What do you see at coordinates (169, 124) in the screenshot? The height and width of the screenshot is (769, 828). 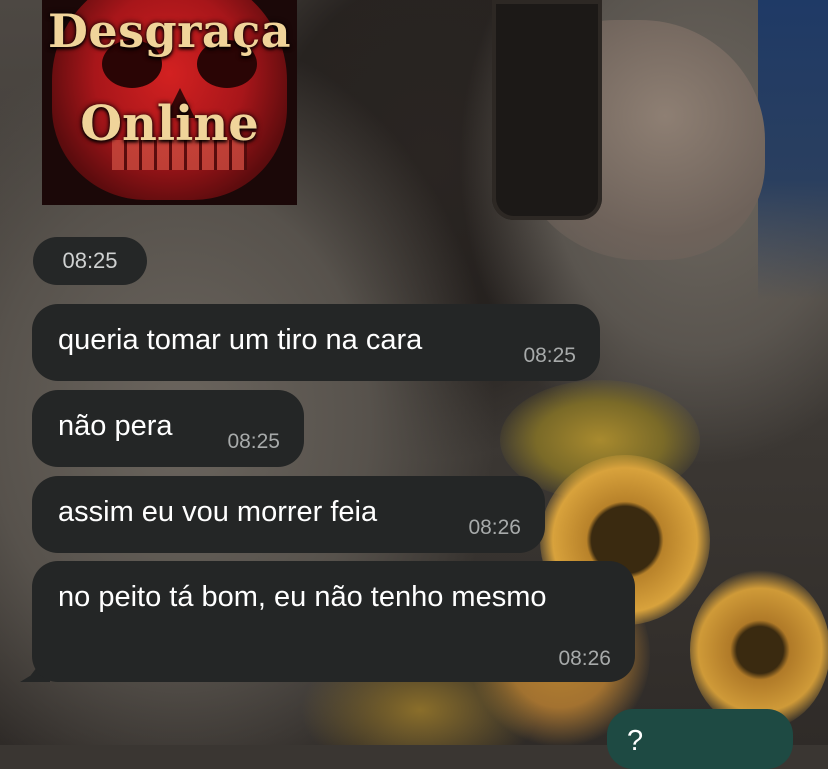 I see `image-caption-line2: Online` at bounding box center [169, 124].